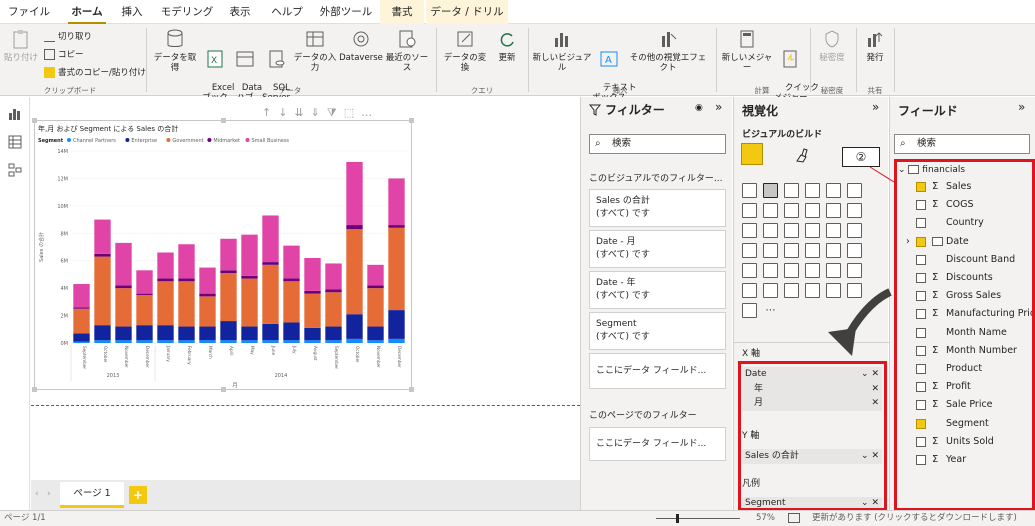 The image size is (1035, 526). What do you see at coordinates (749, 190) in the screenshot?
I see `stacked-bar-chart-icon` at bounding box center [749, 190].